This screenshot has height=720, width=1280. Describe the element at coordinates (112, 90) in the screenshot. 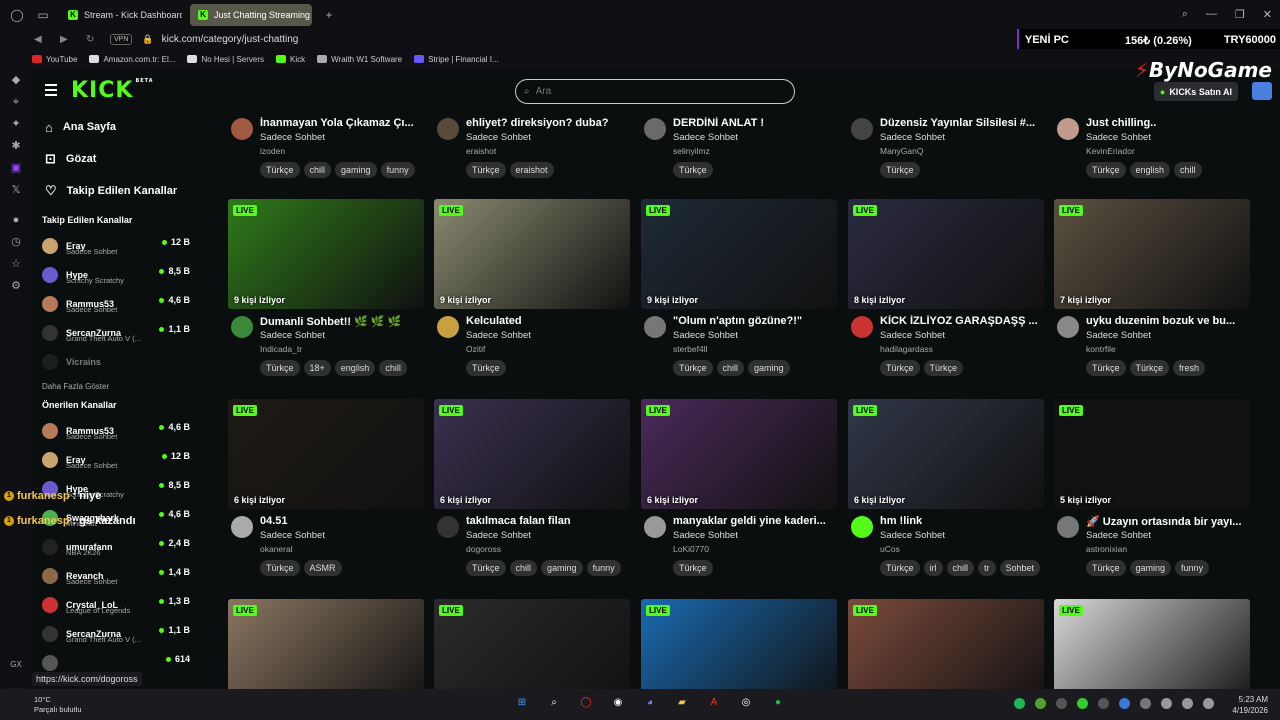

I see `kick-logo: KICK BETA` at that location.